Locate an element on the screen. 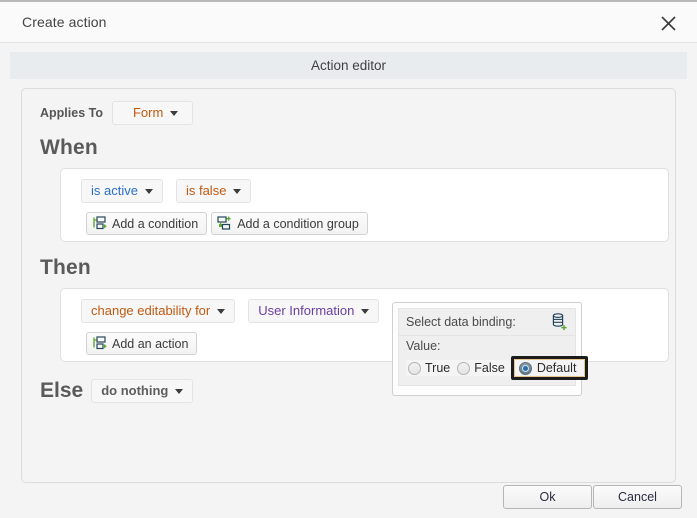  applies-to-label: Applies To is located at coordinates (71, 113).